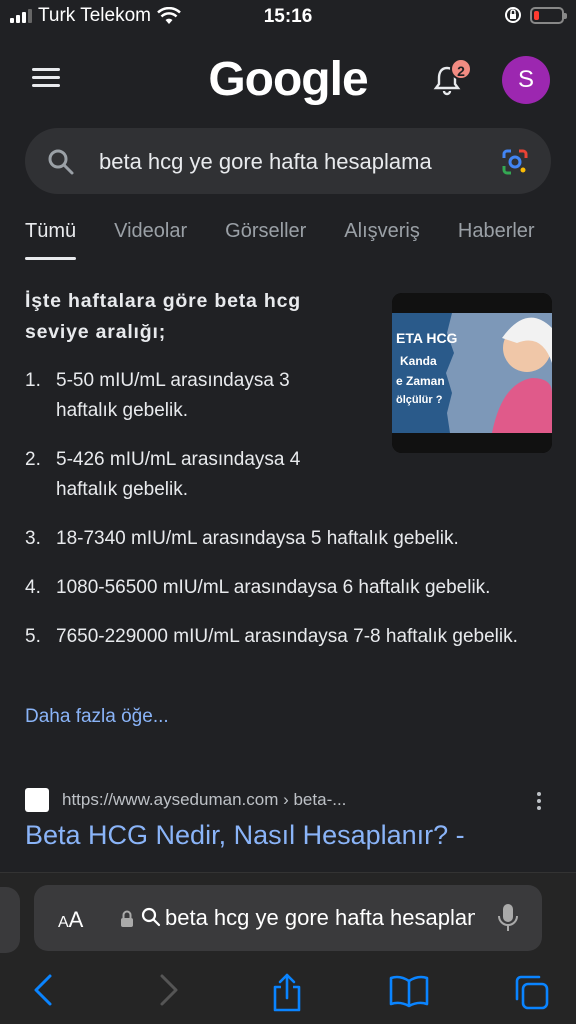 The image size is (576, 1024). Describe the element at coordinates (427, 338) in the screenshot. I see `thumbnail-text-1: ETA HCG` at that location.